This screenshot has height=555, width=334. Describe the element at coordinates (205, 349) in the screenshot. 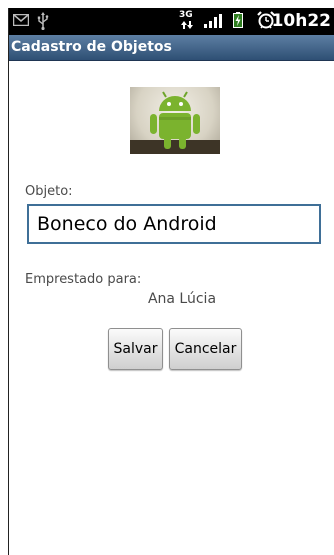

I see `cancel-button: Cancelar` at that location.